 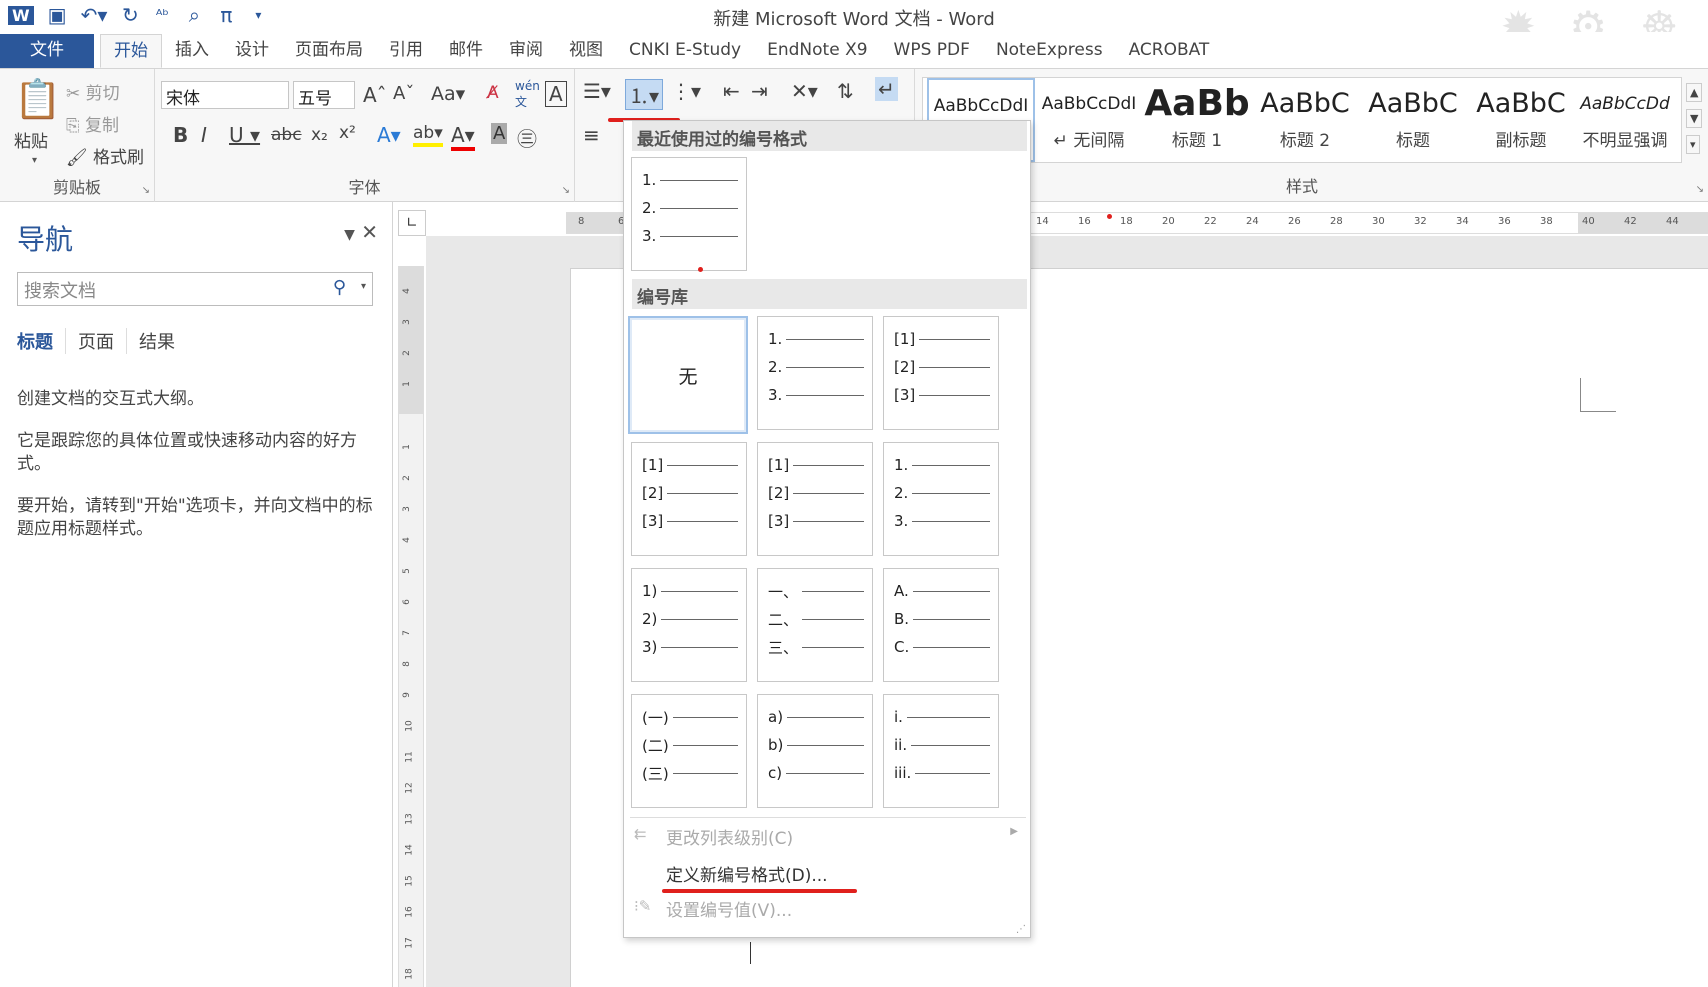 What do you see at coordinates (932, 51) in the screenshot?
I see `tab-wps-pdf: WPS PDF` at bounding box center [932, 51].